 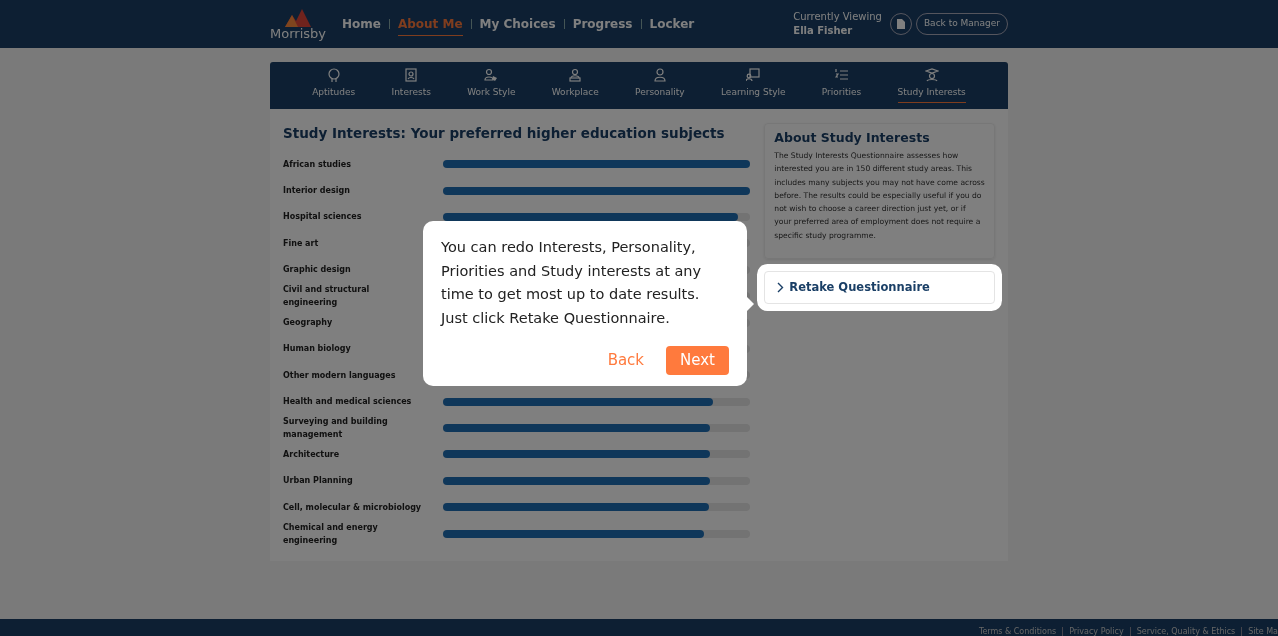 What do you see at coordinates (1259, 631) in the screenshot?
I see `footer-link: Site Ma` at bounding box center [1259, 631].